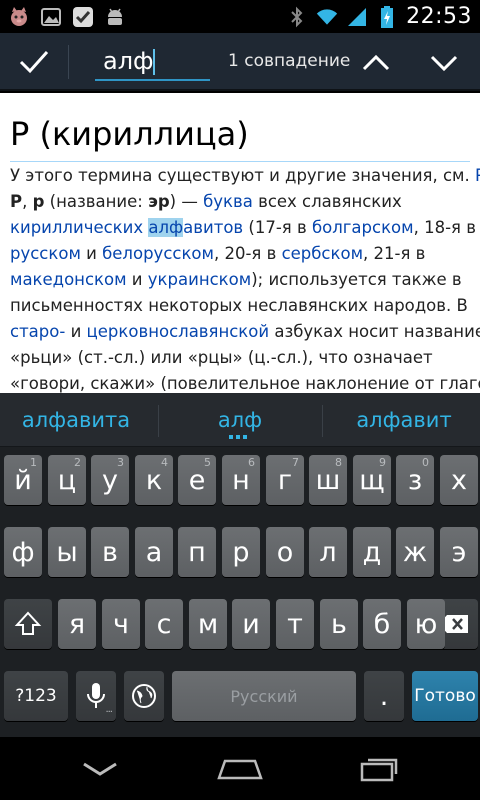 This screenshot has width=480, height=800. Describe the element at coordinates (372, 480) in the screenshot. I see `letter-key: щ9` at that location.